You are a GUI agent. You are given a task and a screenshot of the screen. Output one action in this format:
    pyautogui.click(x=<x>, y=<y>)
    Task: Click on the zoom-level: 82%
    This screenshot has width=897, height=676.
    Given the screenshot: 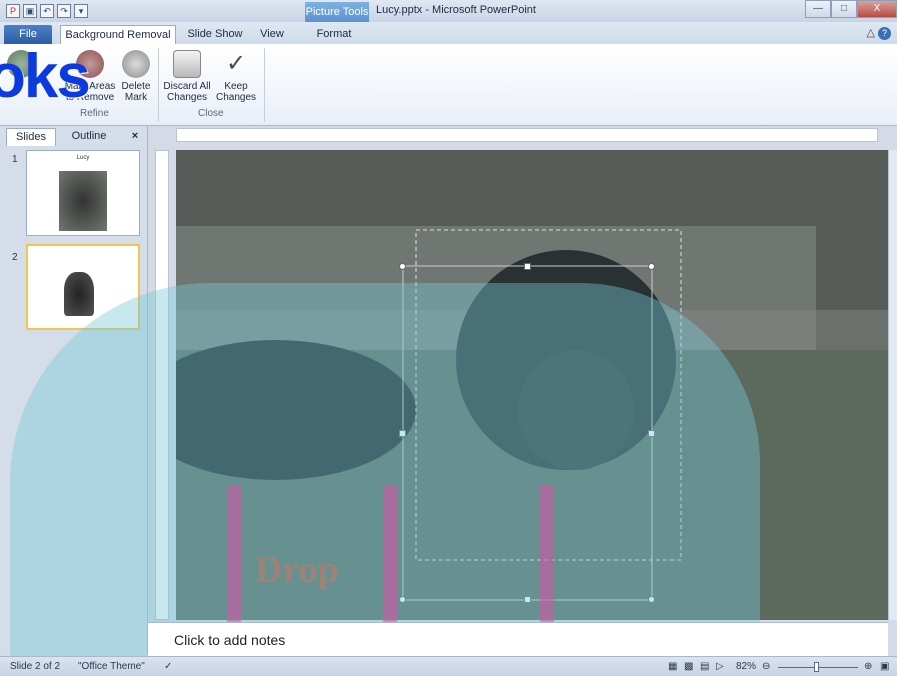 What is the action you would take?
    pyautogui.click(x=746, y=666)
    